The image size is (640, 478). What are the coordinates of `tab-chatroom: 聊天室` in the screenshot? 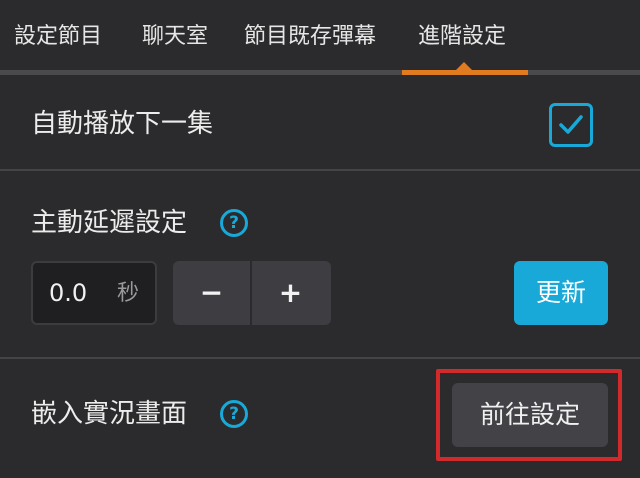 It's located at (175, 37).